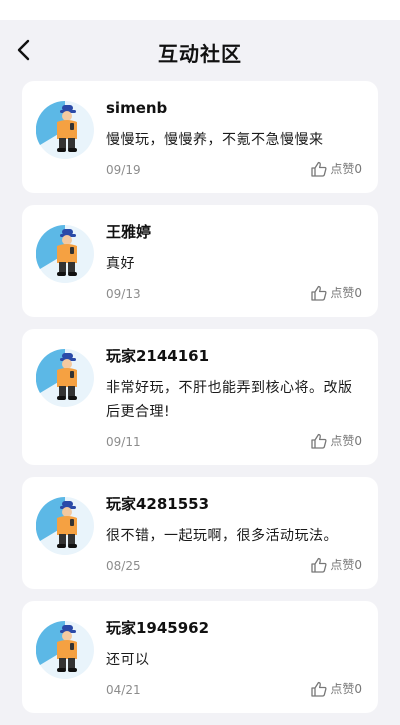 The image size is (400, 725). Describe the element at coordinates (200, 657) in the screenshot. I see `post-card: 玩家1945962 还可以 04/21 点赞 0` at that location.